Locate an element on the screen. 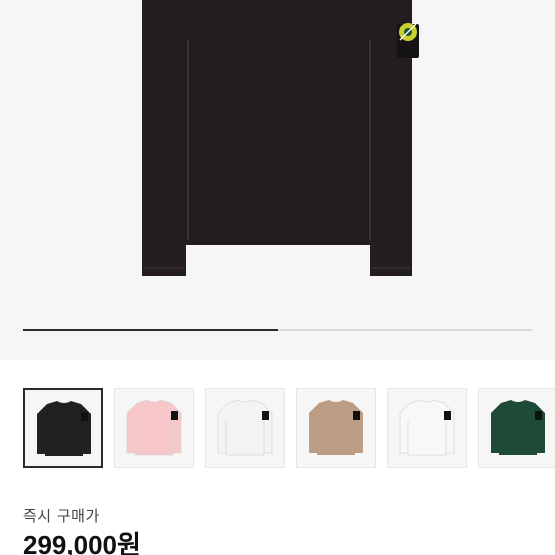 This screenshot has height=555, width=555. instant-buy-price: 299,000원 is located at coordinates (82, 542).